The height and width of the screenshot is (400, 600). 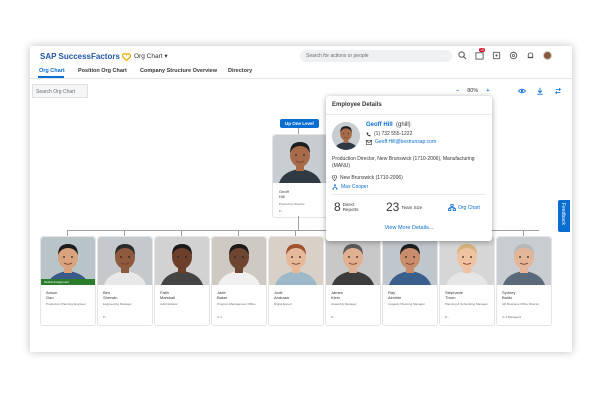 I want to click on org-chart-link: Org Chart, so click(x=464, y=207).